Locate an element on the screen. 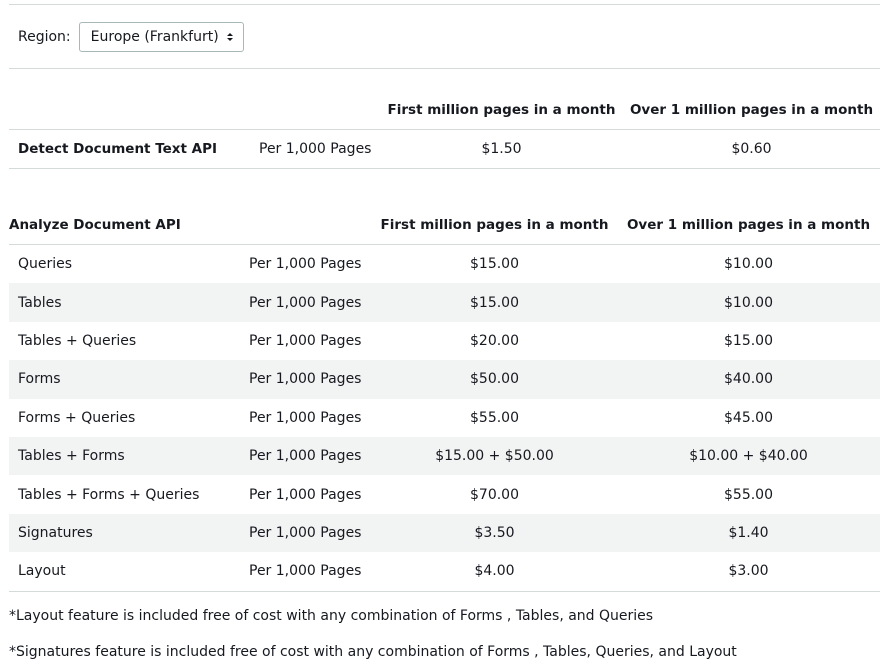 Image resolution: width=888 pixels, height=671 pixels. region-selector-row: Region: Europe (Frankfurt) is located at coordinates (131, 37).